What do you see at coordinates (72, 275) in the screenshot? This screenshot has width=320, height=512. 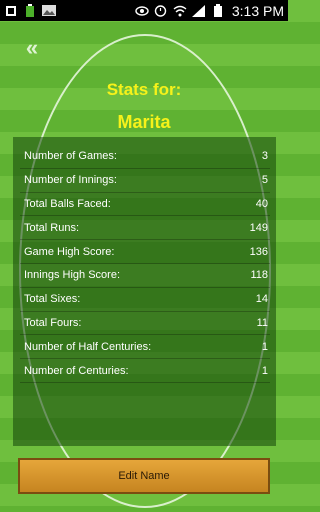 I see `stat-label: Innings High Score:` at bounding box center [72, 275].